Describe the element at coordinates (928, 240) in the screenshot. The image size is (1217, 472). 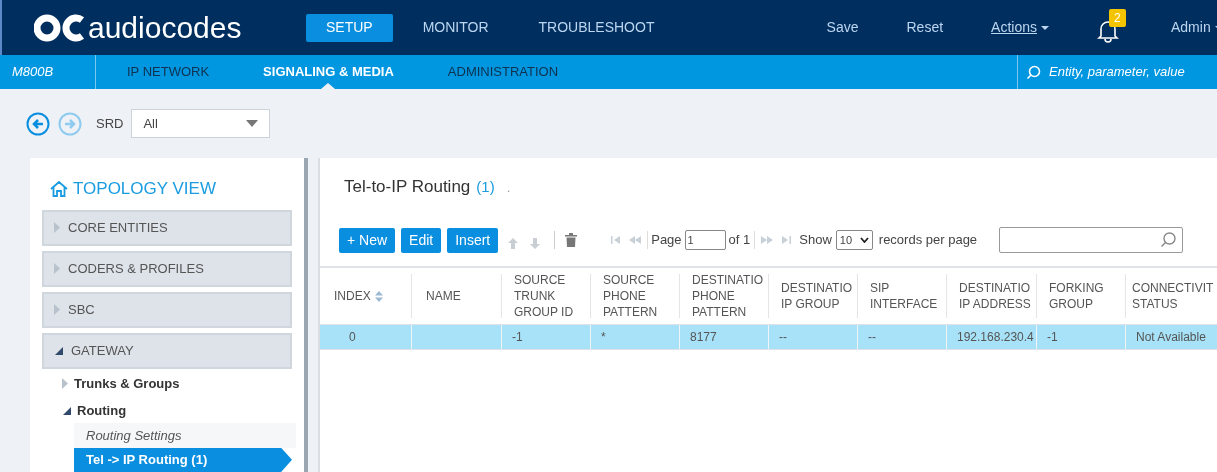
I see `records-per-page-label: records per page` at that location.